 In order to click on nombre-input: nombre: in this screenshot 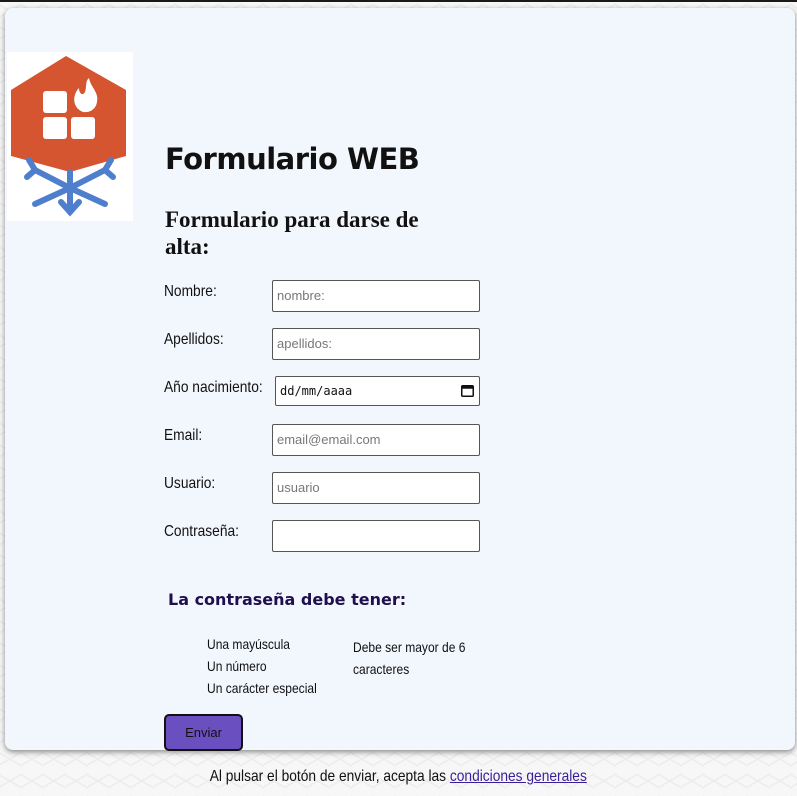, I will do `click(376, 296)`.